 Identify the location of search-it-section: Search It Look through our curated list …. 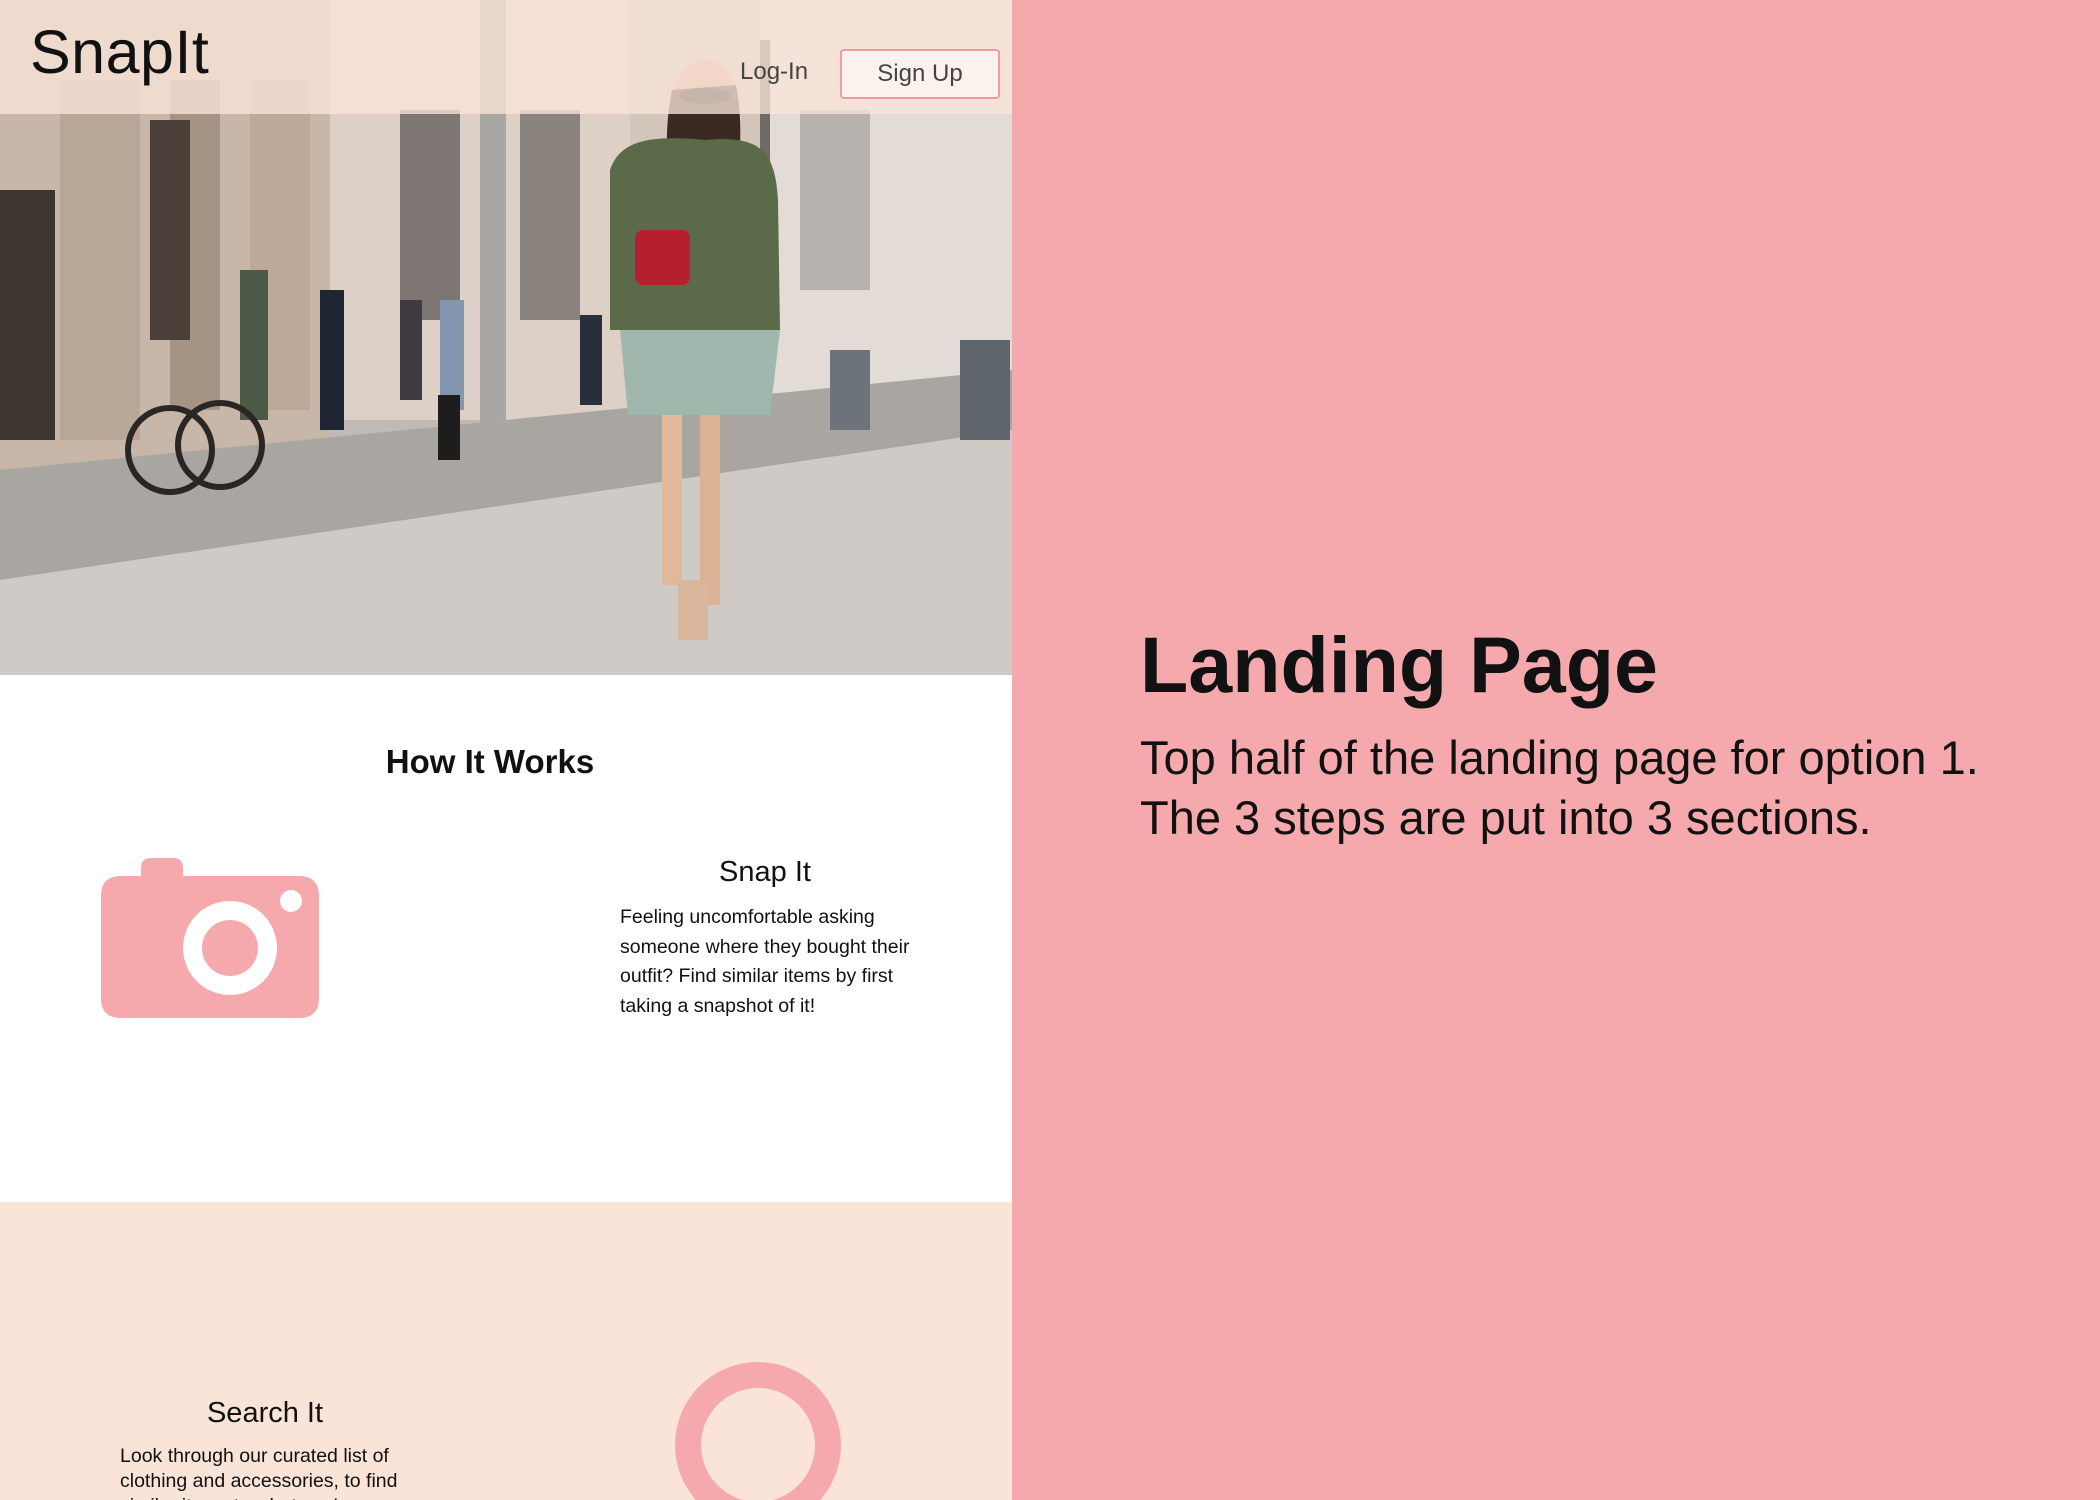
(506, 1351).